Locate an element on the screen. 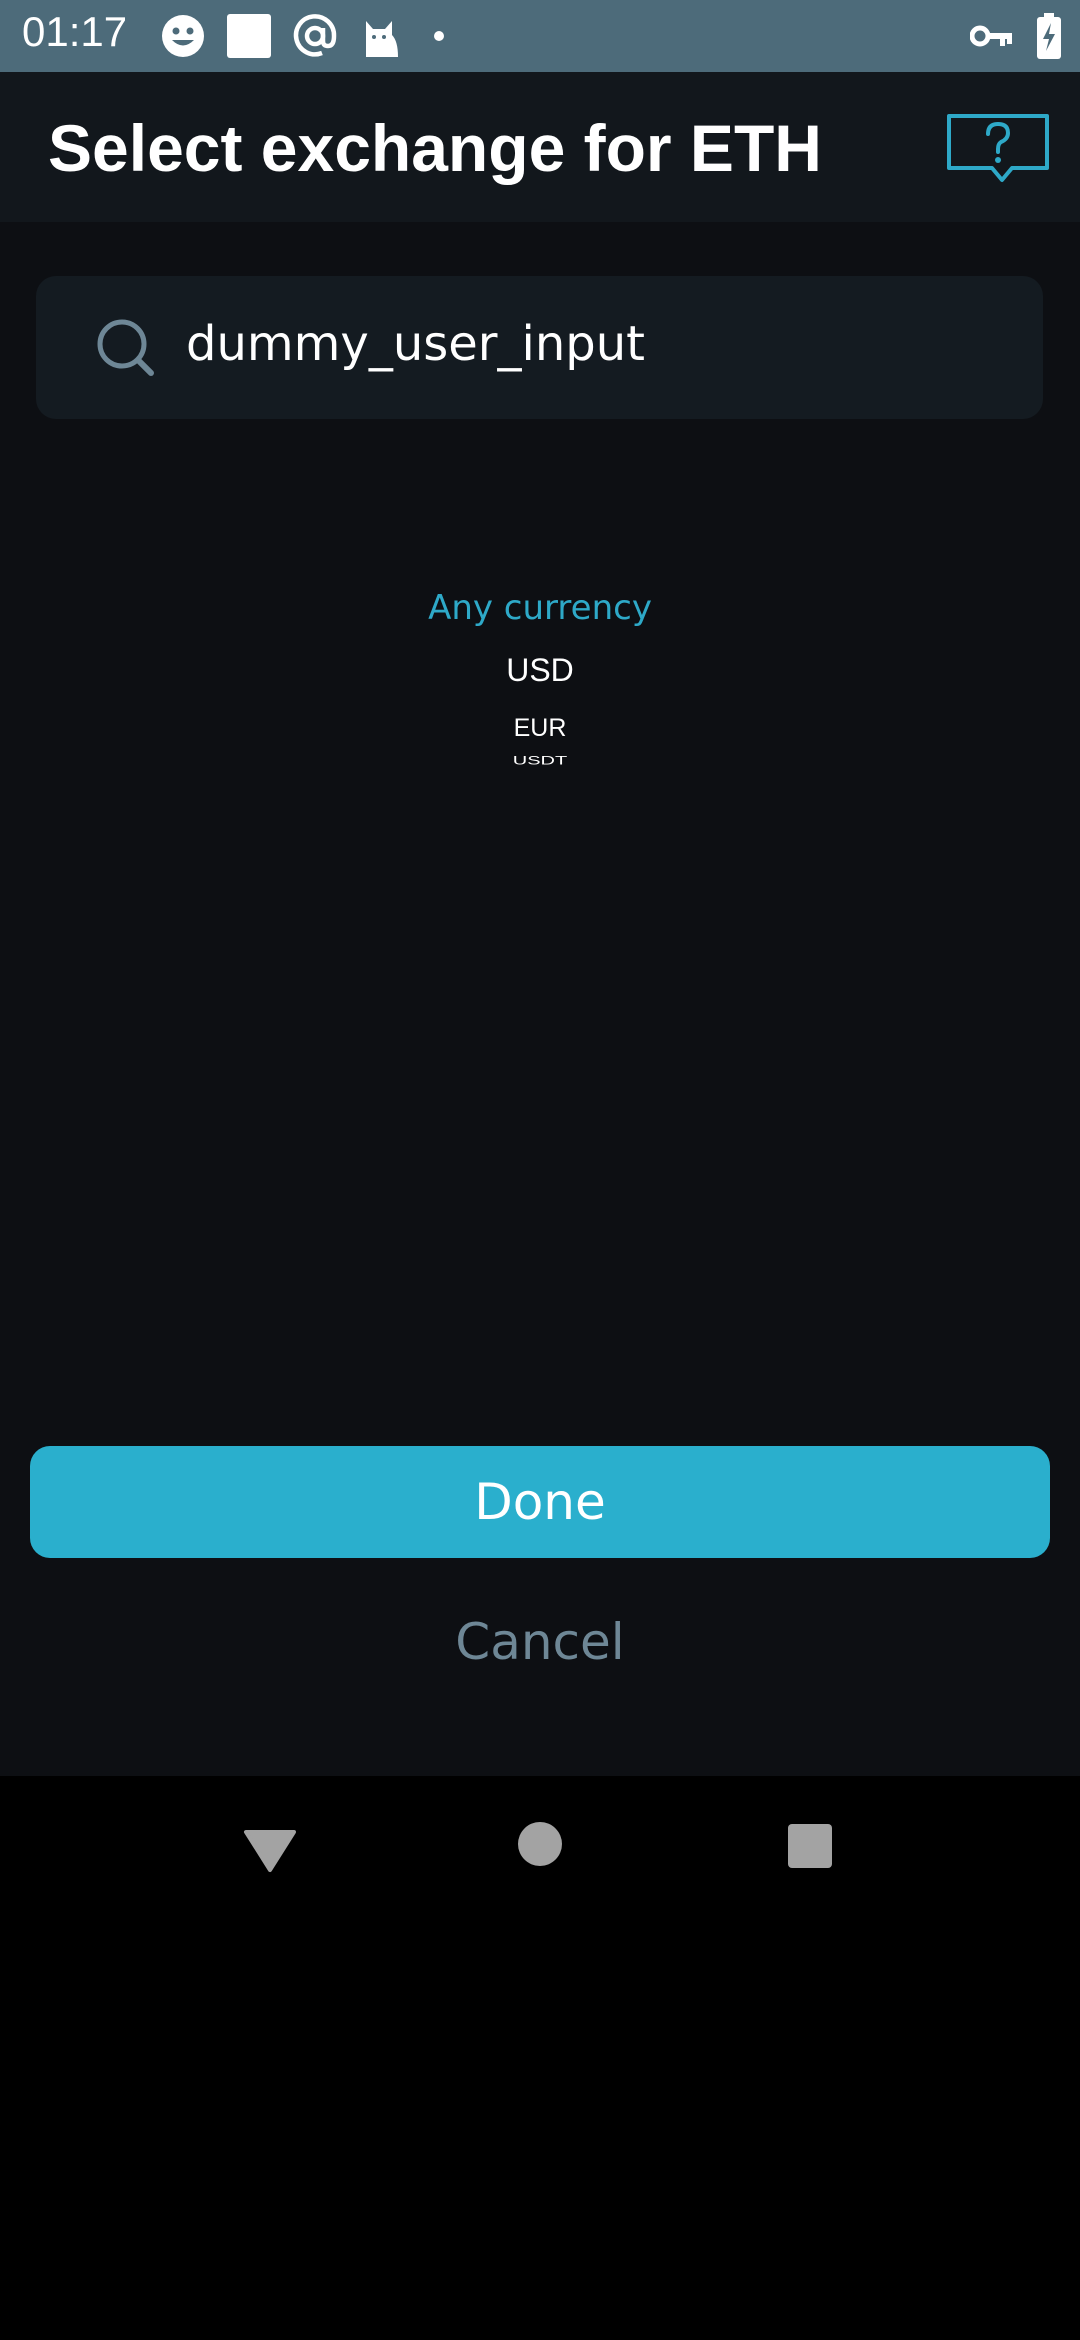 The width and height of the screenshot is (1080, 2340). done-button-label: Done is located at coordinates (540, 1502).